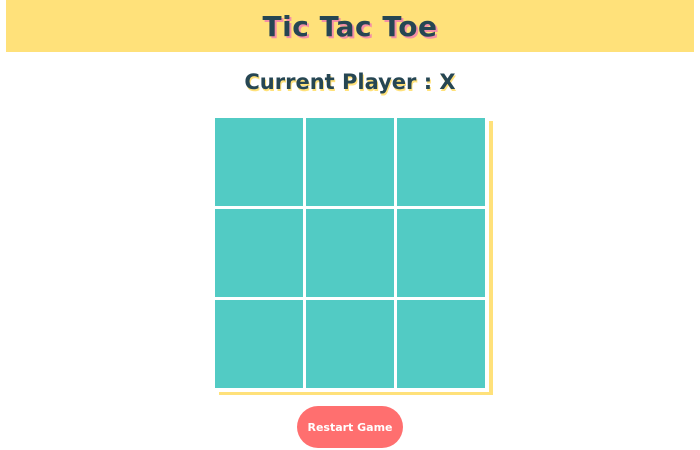 Image resolution: width=700 pixels, height=450 pixels. I want to click on game-title: Tic Tac Toe, so click(350, 26).